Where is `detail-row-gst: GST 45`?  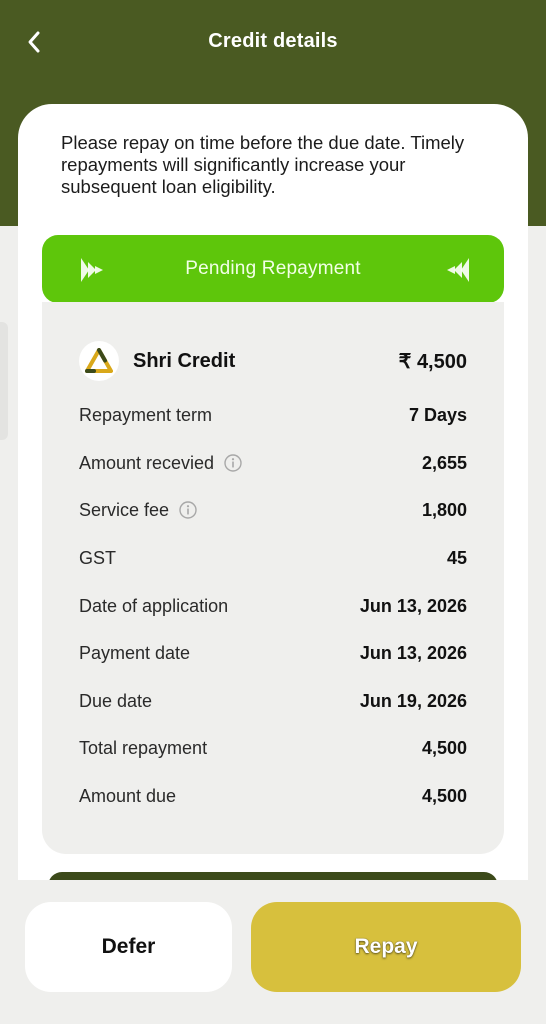
detail-row-gst: GST 45 is located at coordinates (273, 558).